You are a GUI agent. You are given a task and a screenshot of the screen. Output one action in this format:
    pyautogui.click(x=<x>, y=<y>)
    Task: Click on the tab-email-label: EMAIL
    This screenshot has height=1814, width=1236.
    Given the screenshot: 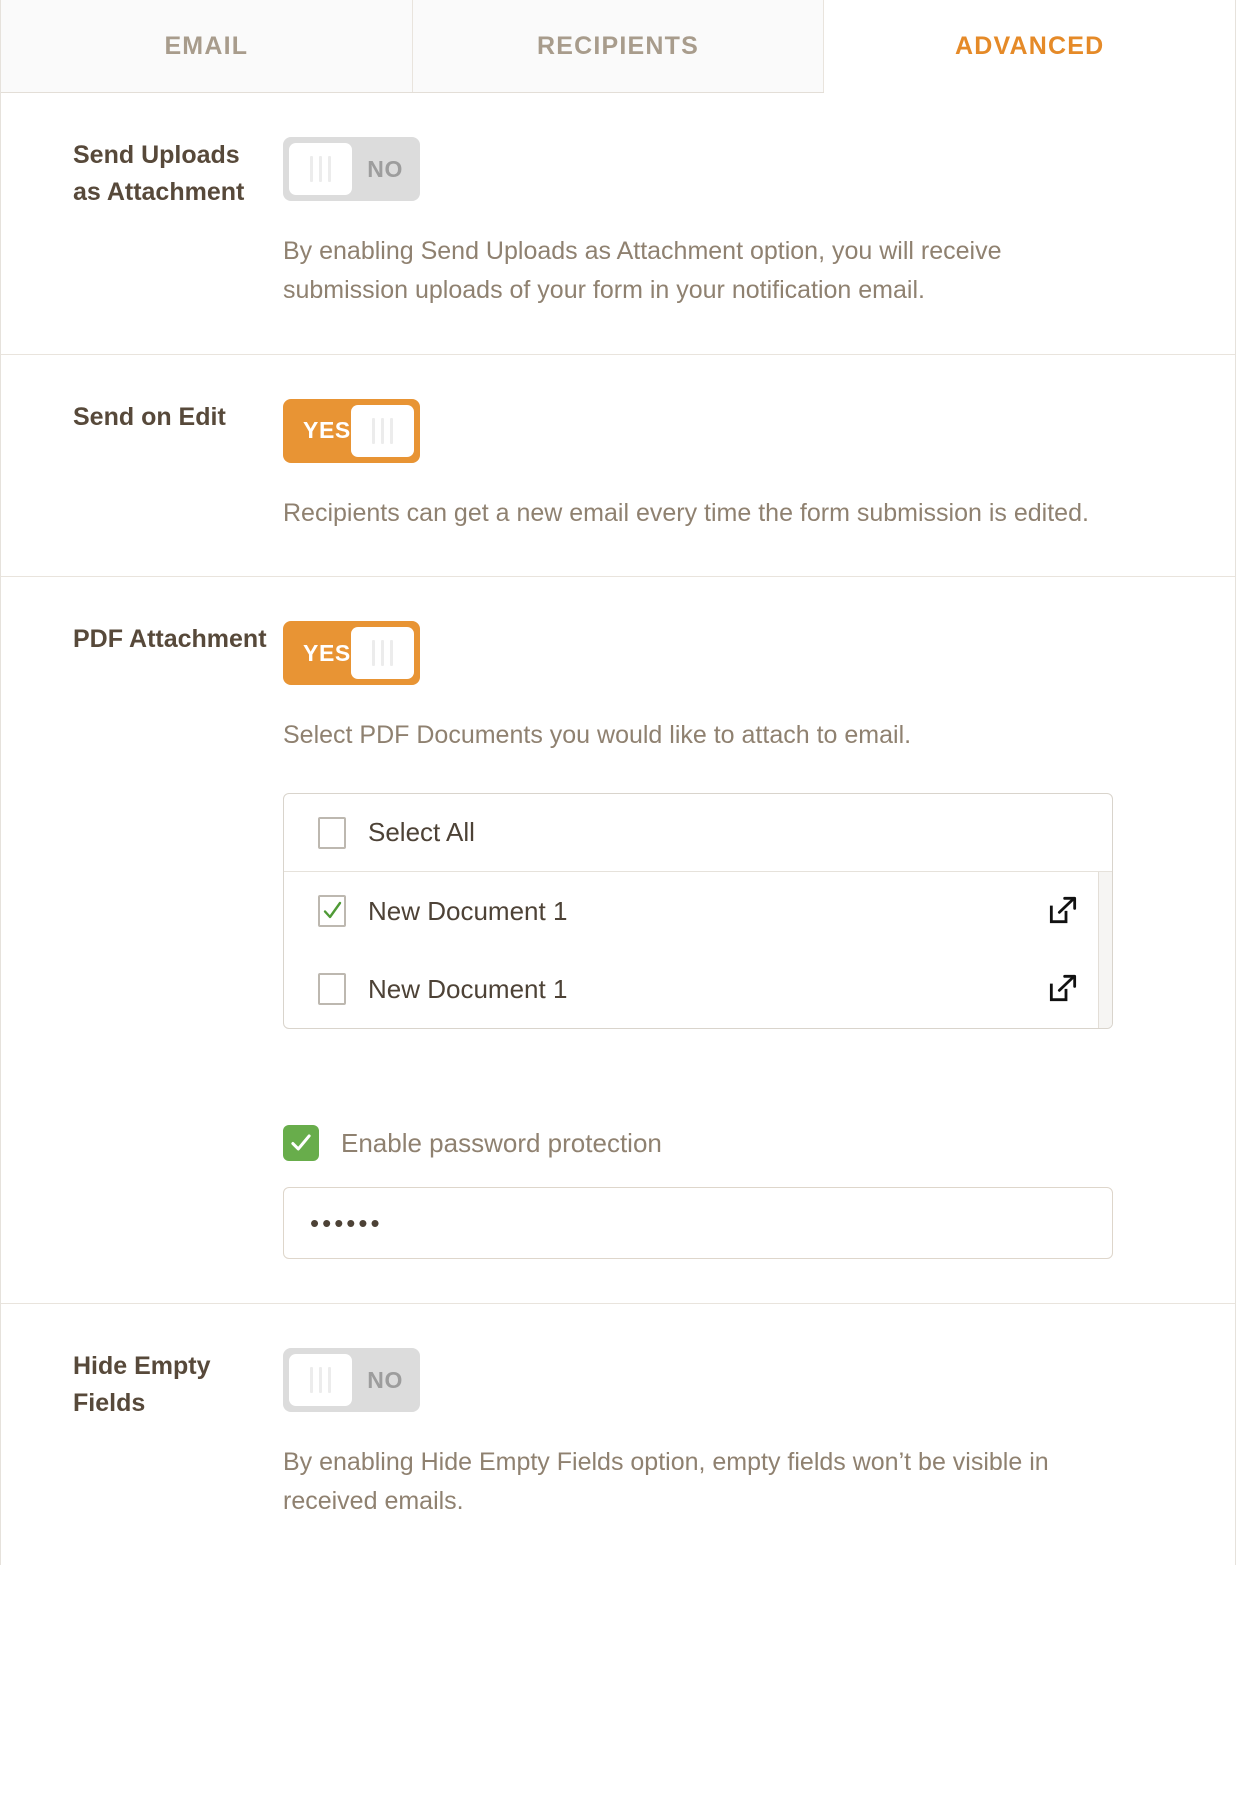 What is the action you would take?
    pyautogui.click(x=206, y=45)
    